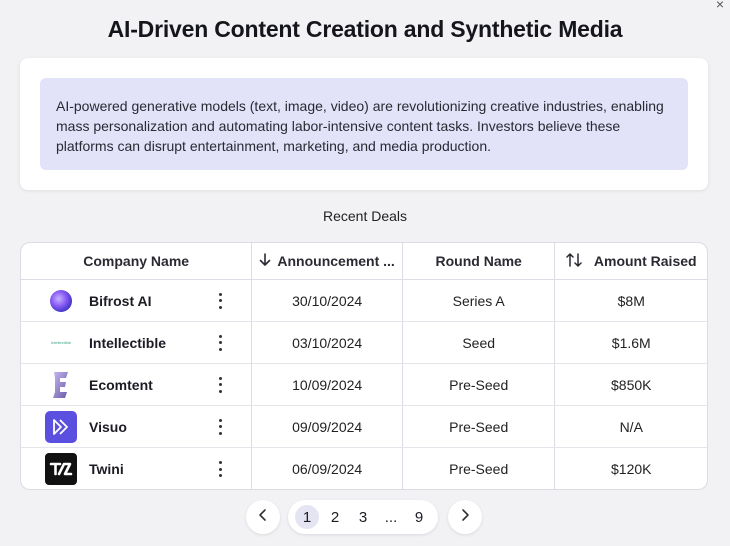 The image size is (730, 546). I want to click on company-cell: Ecomtent, so click(137, 384).